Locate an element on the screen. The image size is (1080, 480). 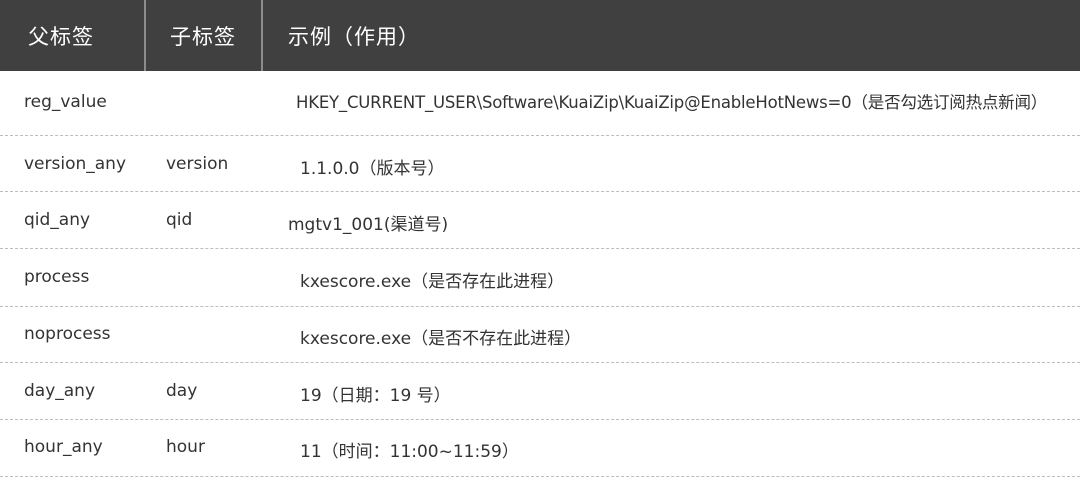
cell-example: kxescore.exe（是否存在此进程） is located at coordinates (432, 282).